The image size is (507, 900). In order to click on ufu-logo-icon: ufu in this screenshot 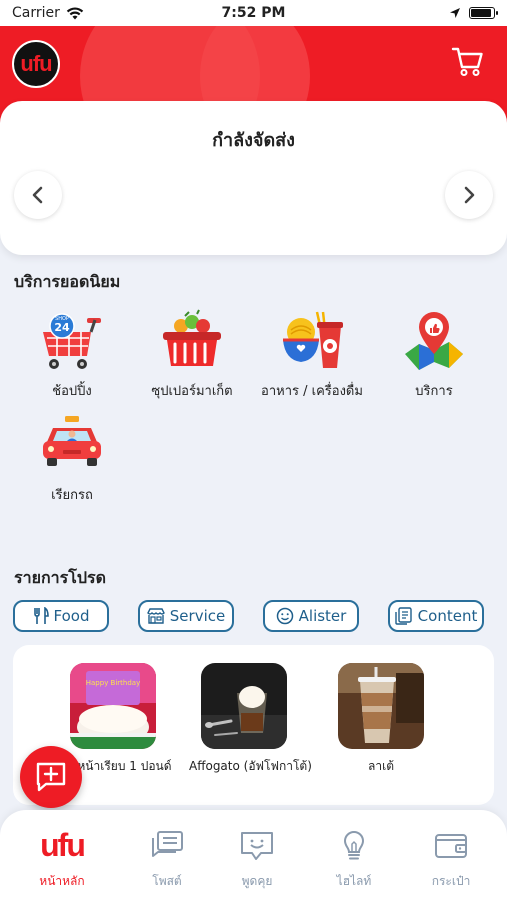, I will do `click(63, 845)`.